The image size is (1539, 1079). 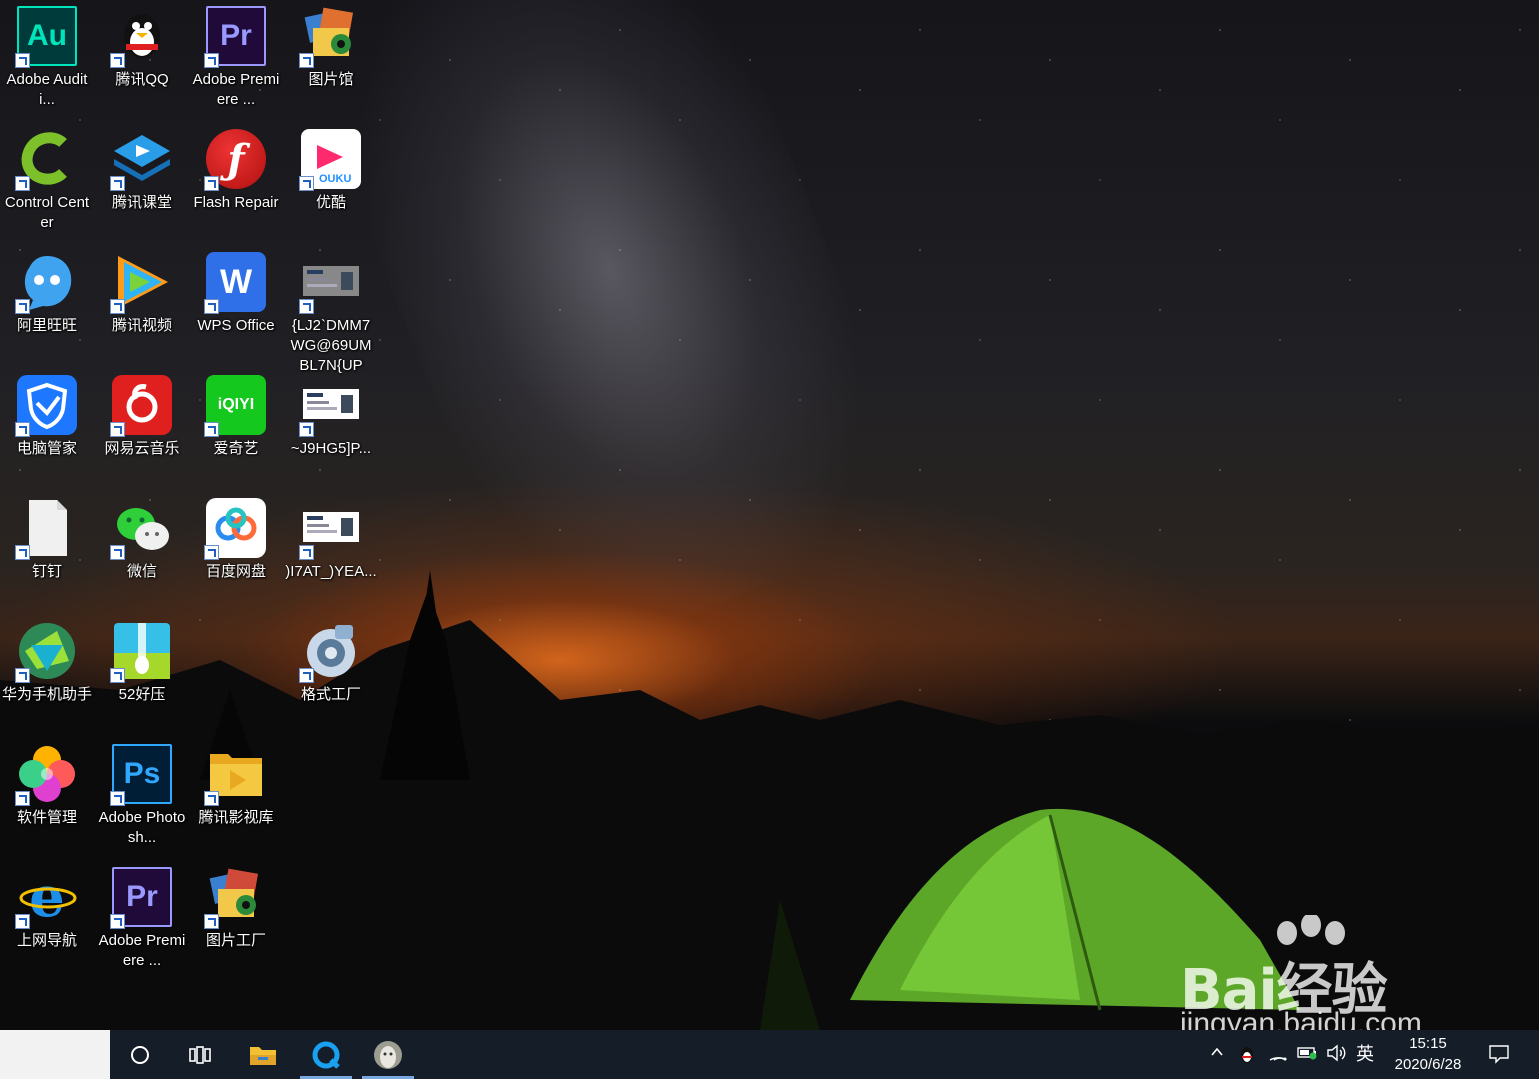 I want to click on file-explorer-button, so click(x=263, y=1054).